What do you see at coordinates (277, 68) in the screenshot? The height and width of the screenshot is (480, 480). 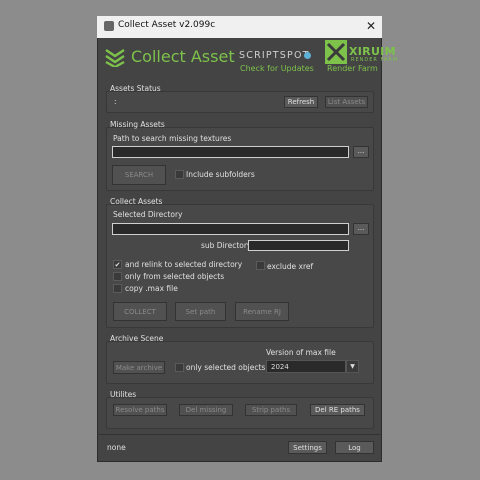 I see `check-updates-link: Check for Updates` at bounding box center [277, 68].